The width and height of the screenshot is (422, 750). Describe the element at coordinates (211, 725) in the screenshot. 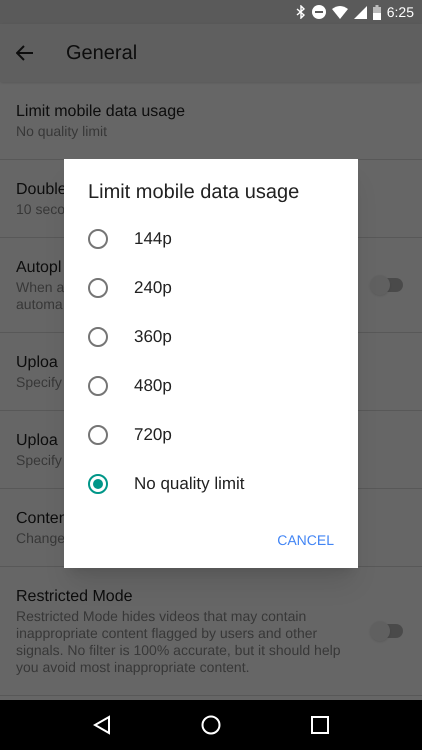

I see `home-icon` at that location.